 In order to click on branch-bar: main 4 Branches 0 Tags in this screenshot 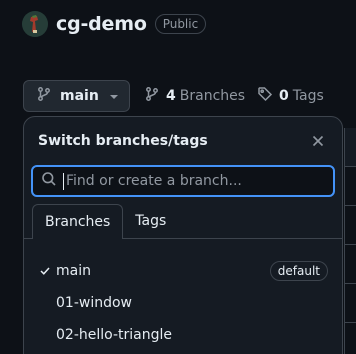, I will do `click(173, 96)`.